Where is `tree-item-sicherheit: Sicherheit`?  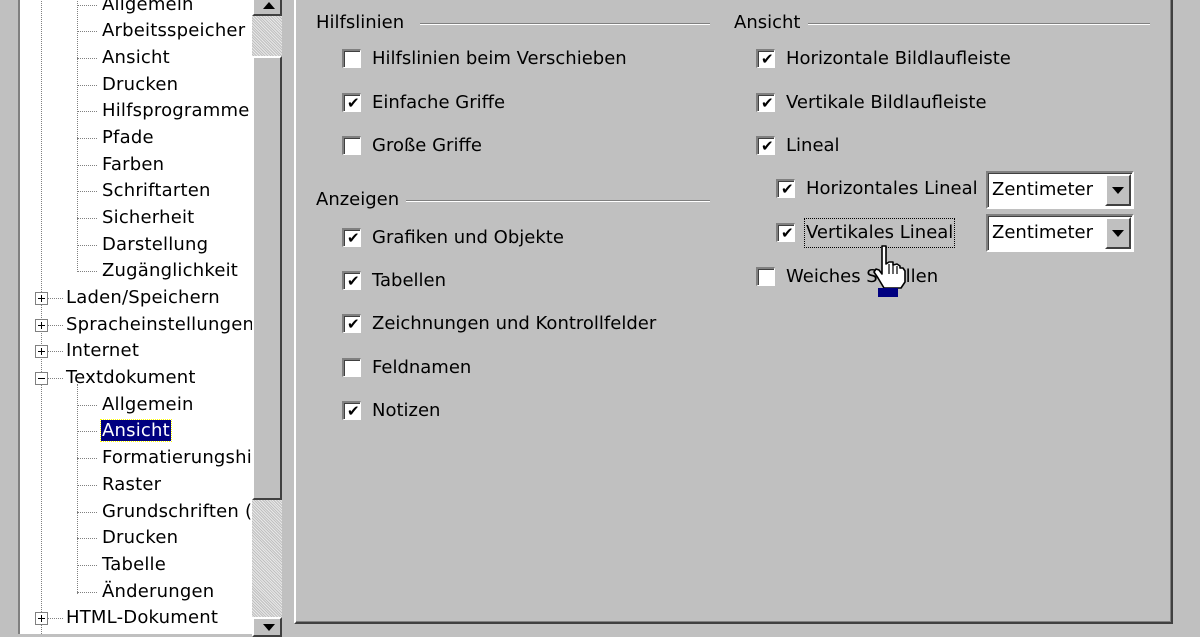
tree-item-sicherheit: Sicherheit is located at coordinates (148, 218).